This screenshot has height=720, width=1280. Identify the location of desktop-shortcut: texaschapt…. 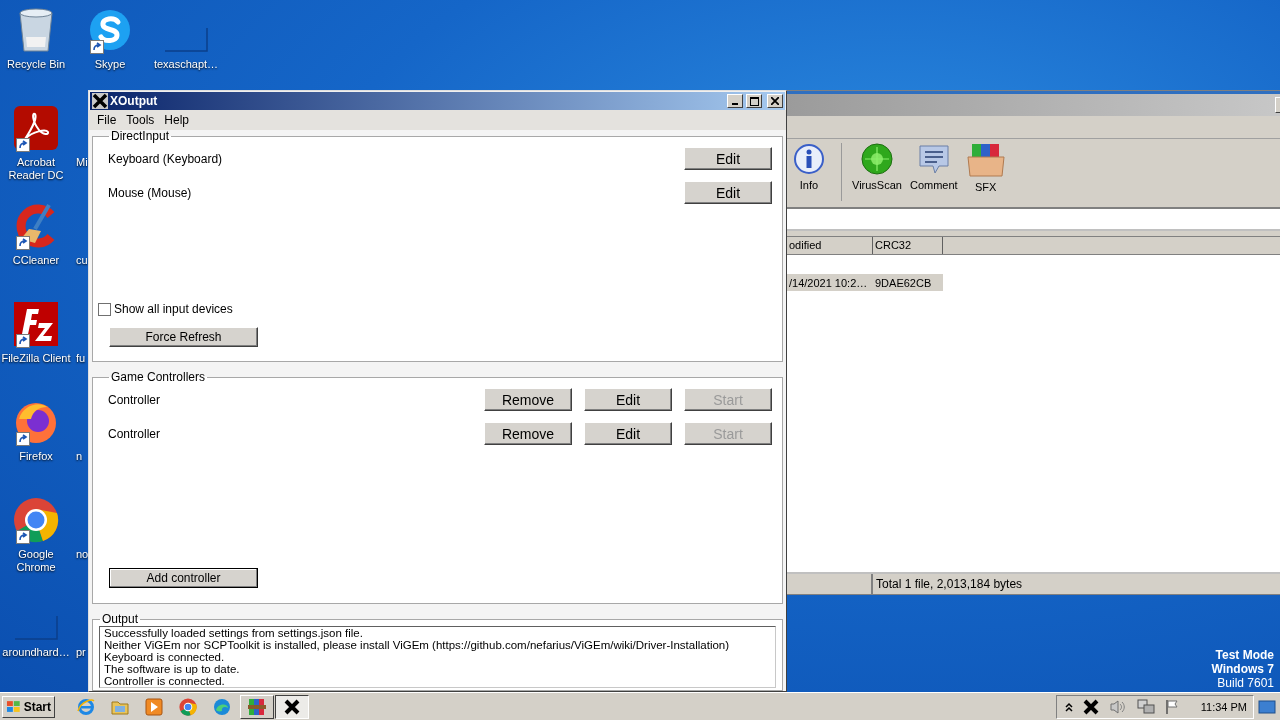
(186, 38).